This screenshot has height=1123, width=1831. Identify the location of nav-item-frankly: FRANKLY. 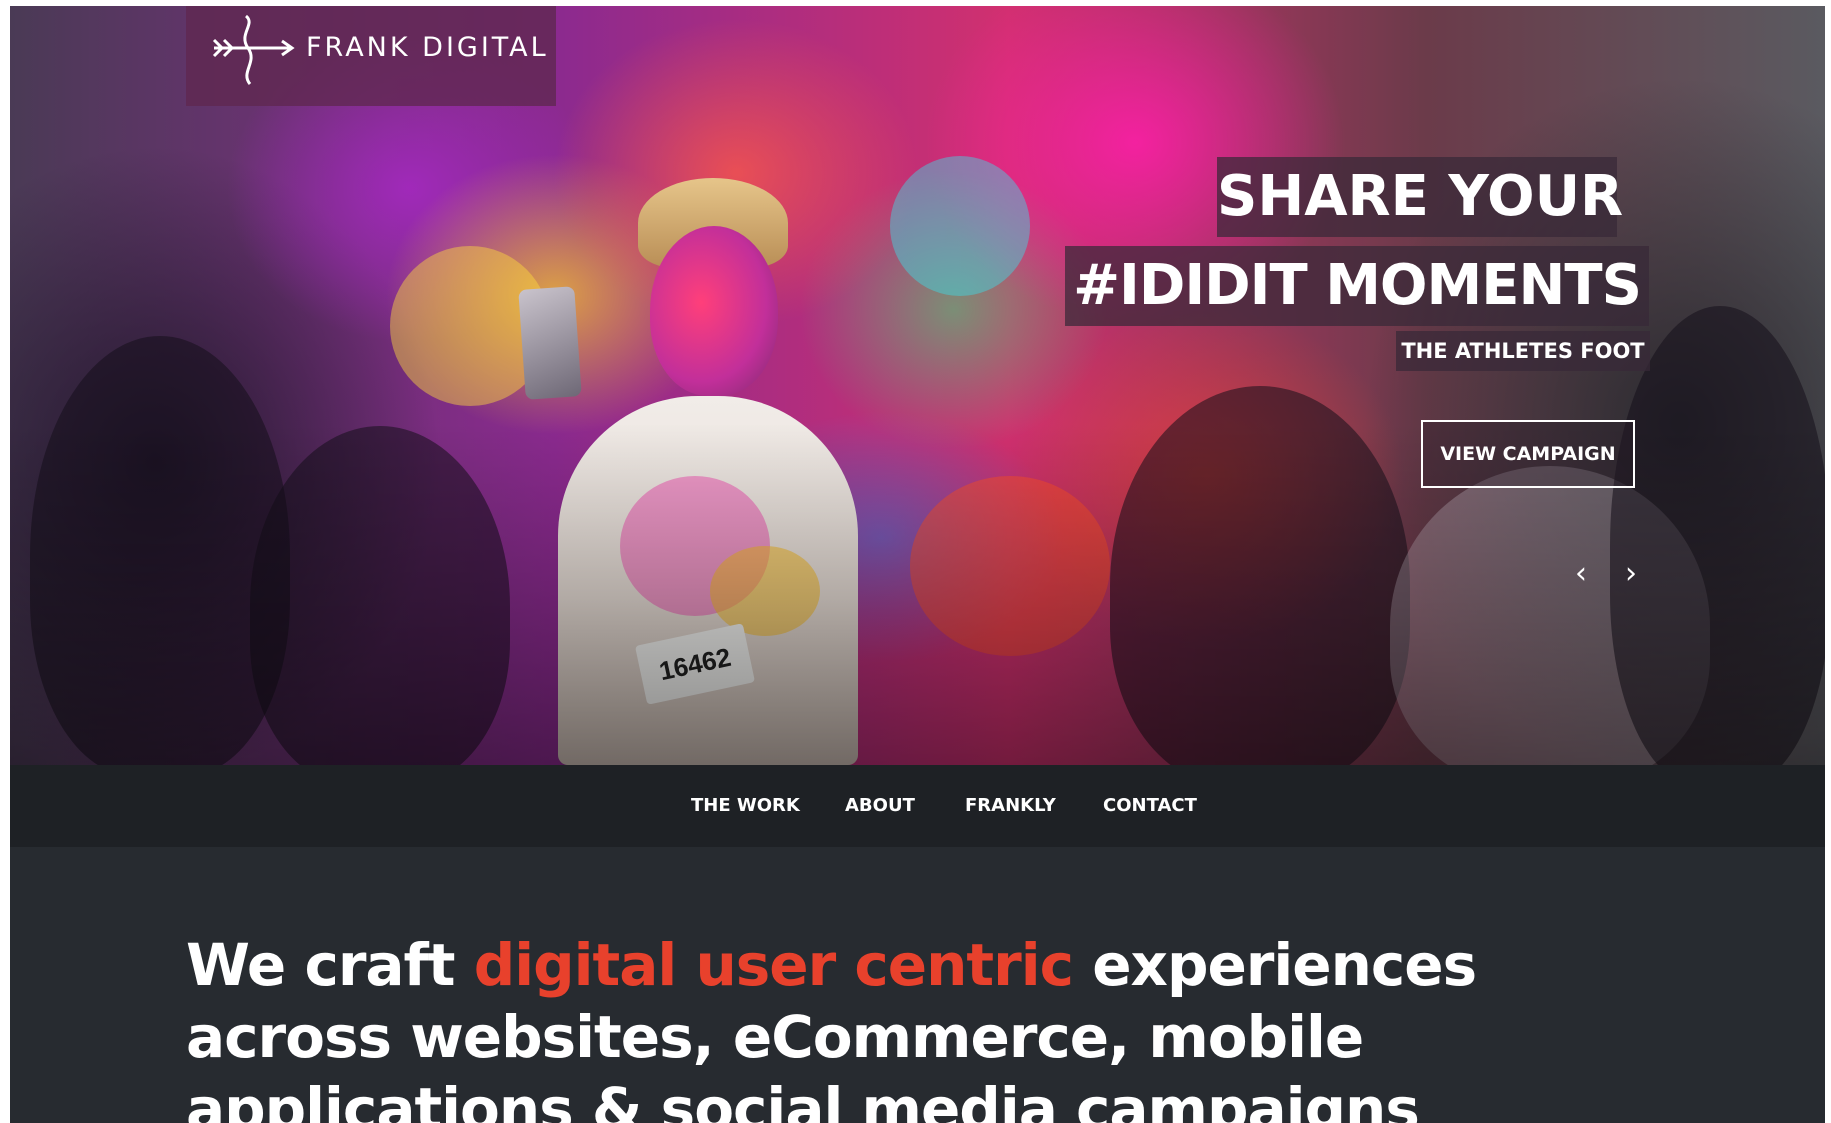
(1010, 806).